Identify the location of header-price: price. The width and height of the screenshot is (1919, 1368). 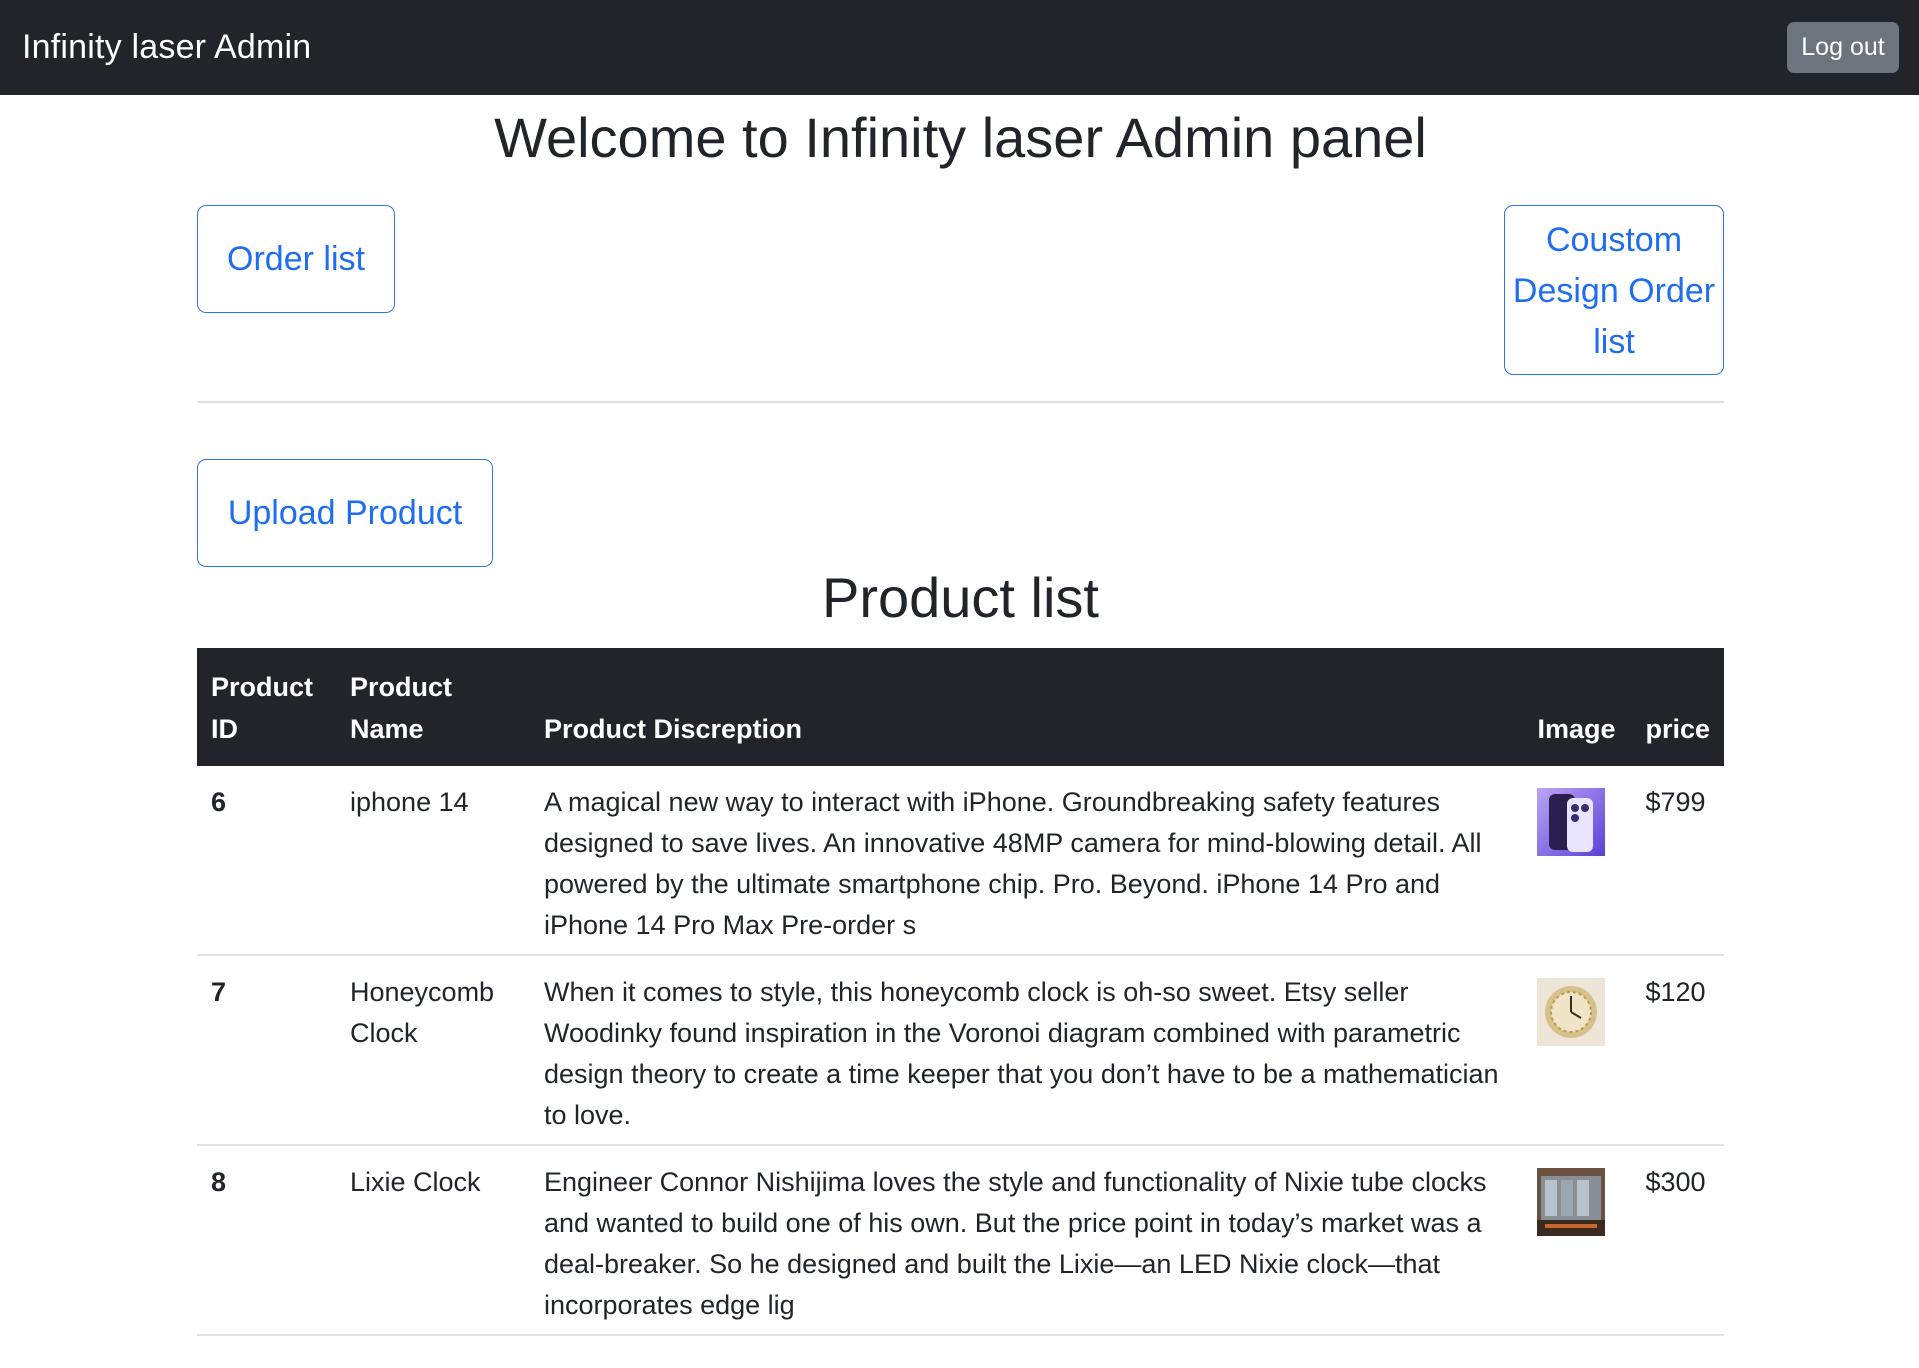
(1677, 729).